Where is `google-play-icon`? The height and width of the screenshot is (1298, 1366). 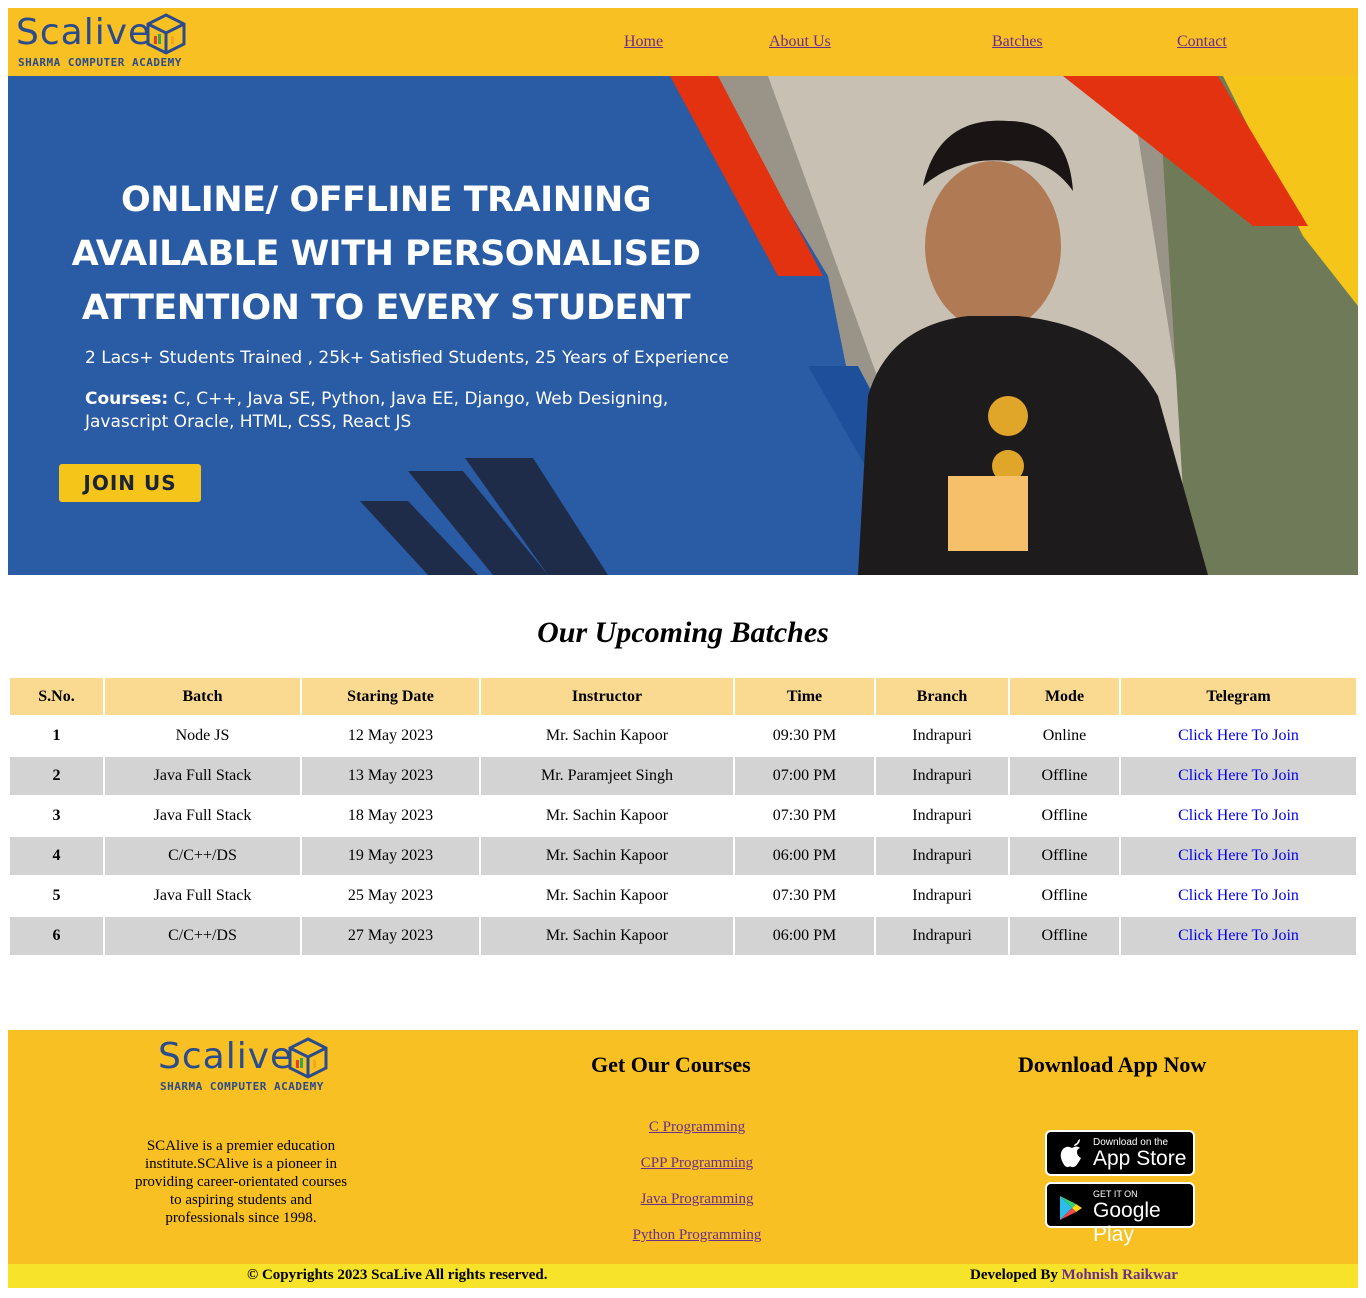
google-play-icon is located at coordinates (1071, 1208).